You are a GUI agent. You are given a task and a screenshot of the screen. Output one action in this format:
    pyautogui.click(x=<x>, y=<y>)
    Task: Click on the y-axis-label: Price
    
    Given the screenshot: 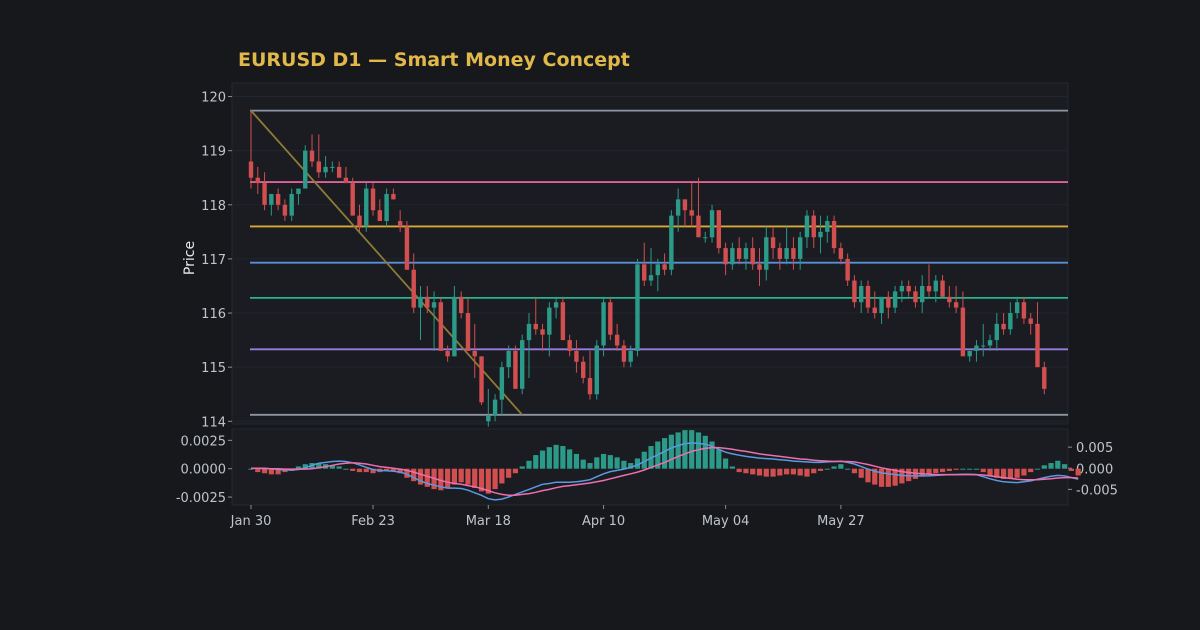 What is the action you would take?
    pyautogui.click(x=190, y=258)
    